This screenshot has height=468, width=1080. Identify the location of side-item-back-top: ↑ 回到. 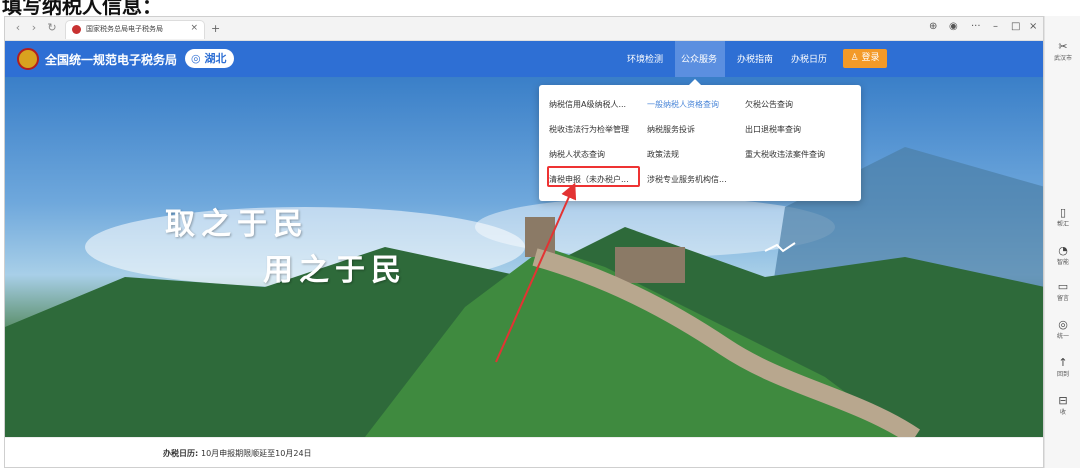
(1062, 367).